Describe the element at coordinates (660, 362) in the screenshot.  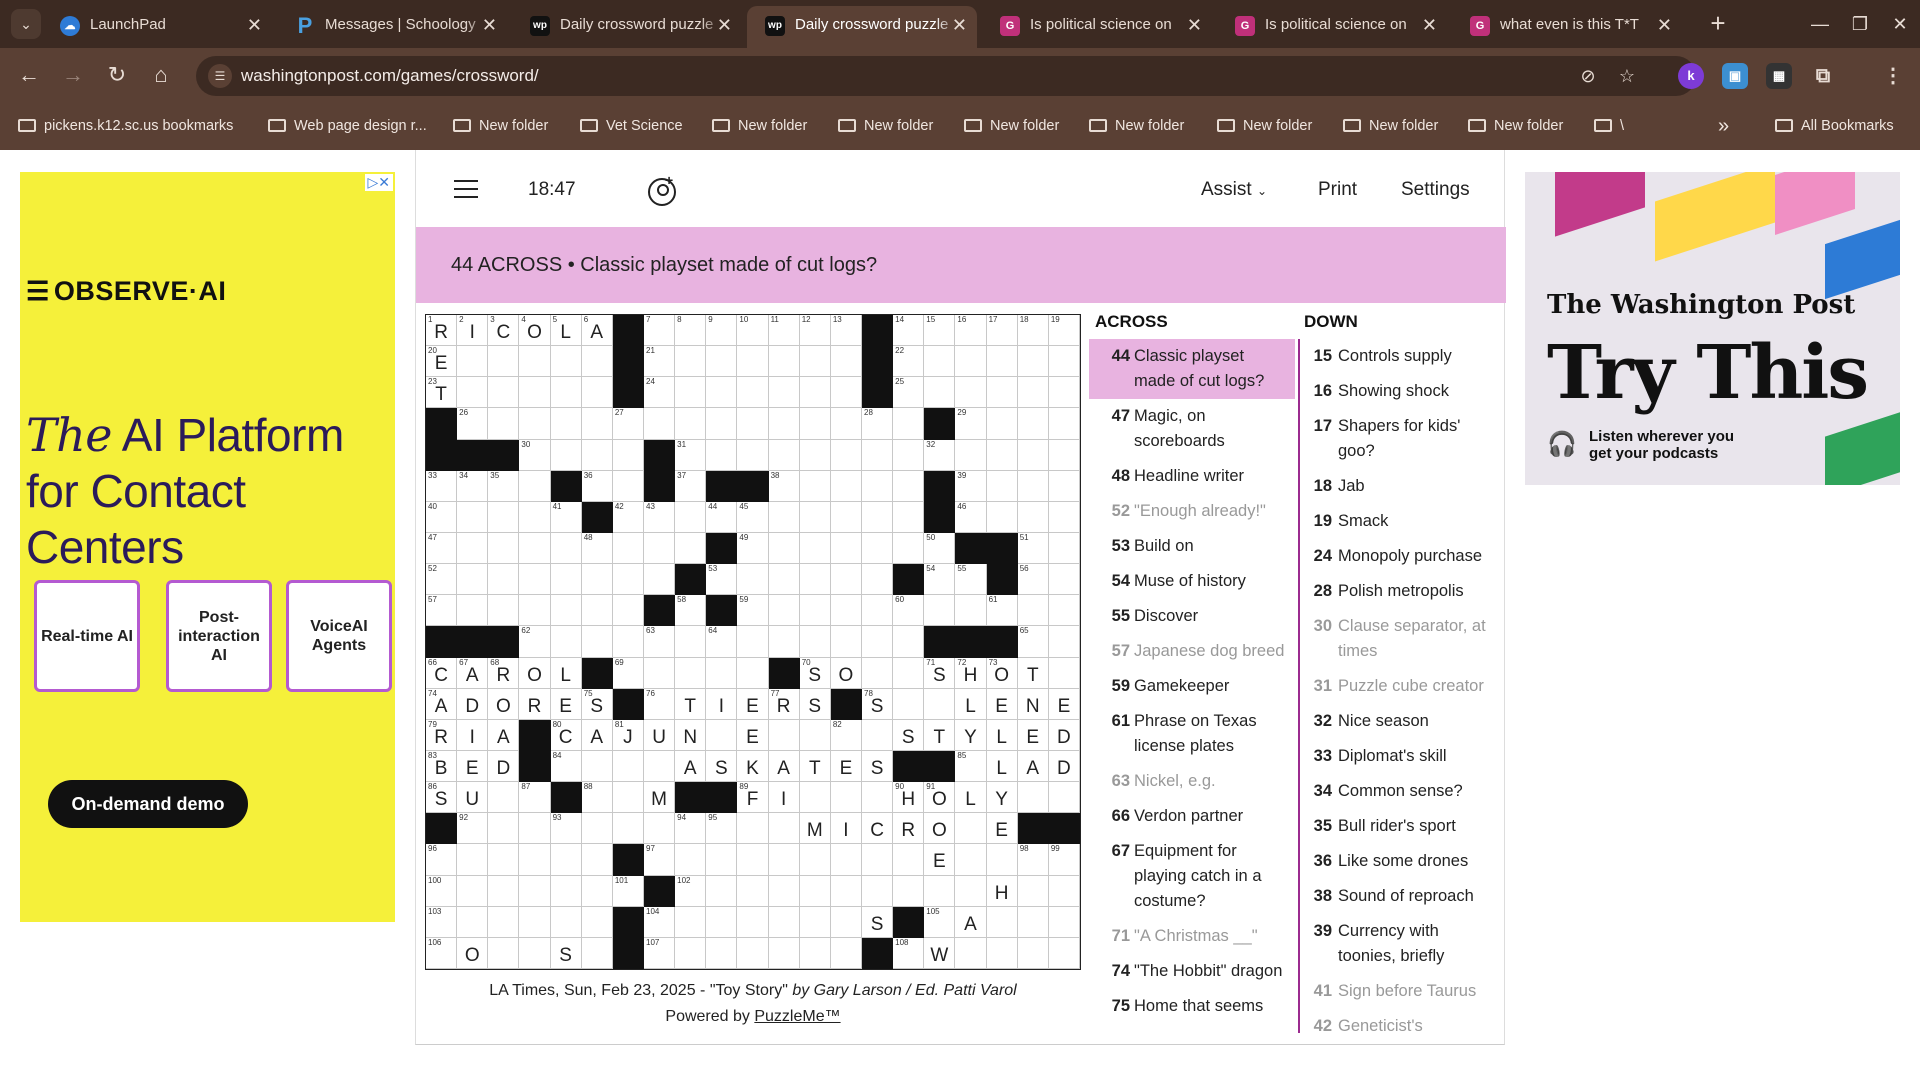
I see `grid-cell: 21` at that location.